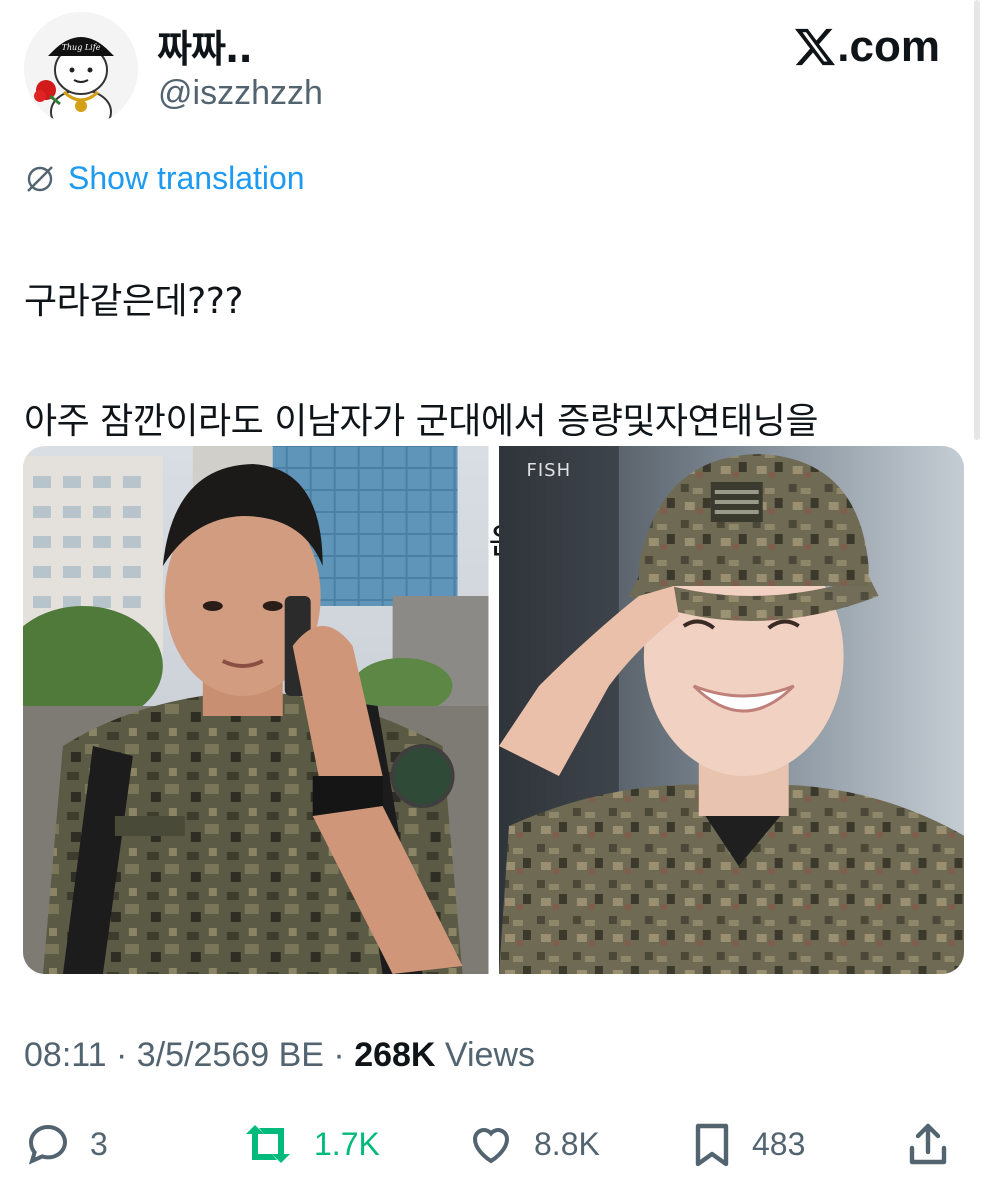 This screenshot has width=986, height=1200. Describe the element at coordinates (977, 220) in the screenshot. I see `scrollbar` at that location.